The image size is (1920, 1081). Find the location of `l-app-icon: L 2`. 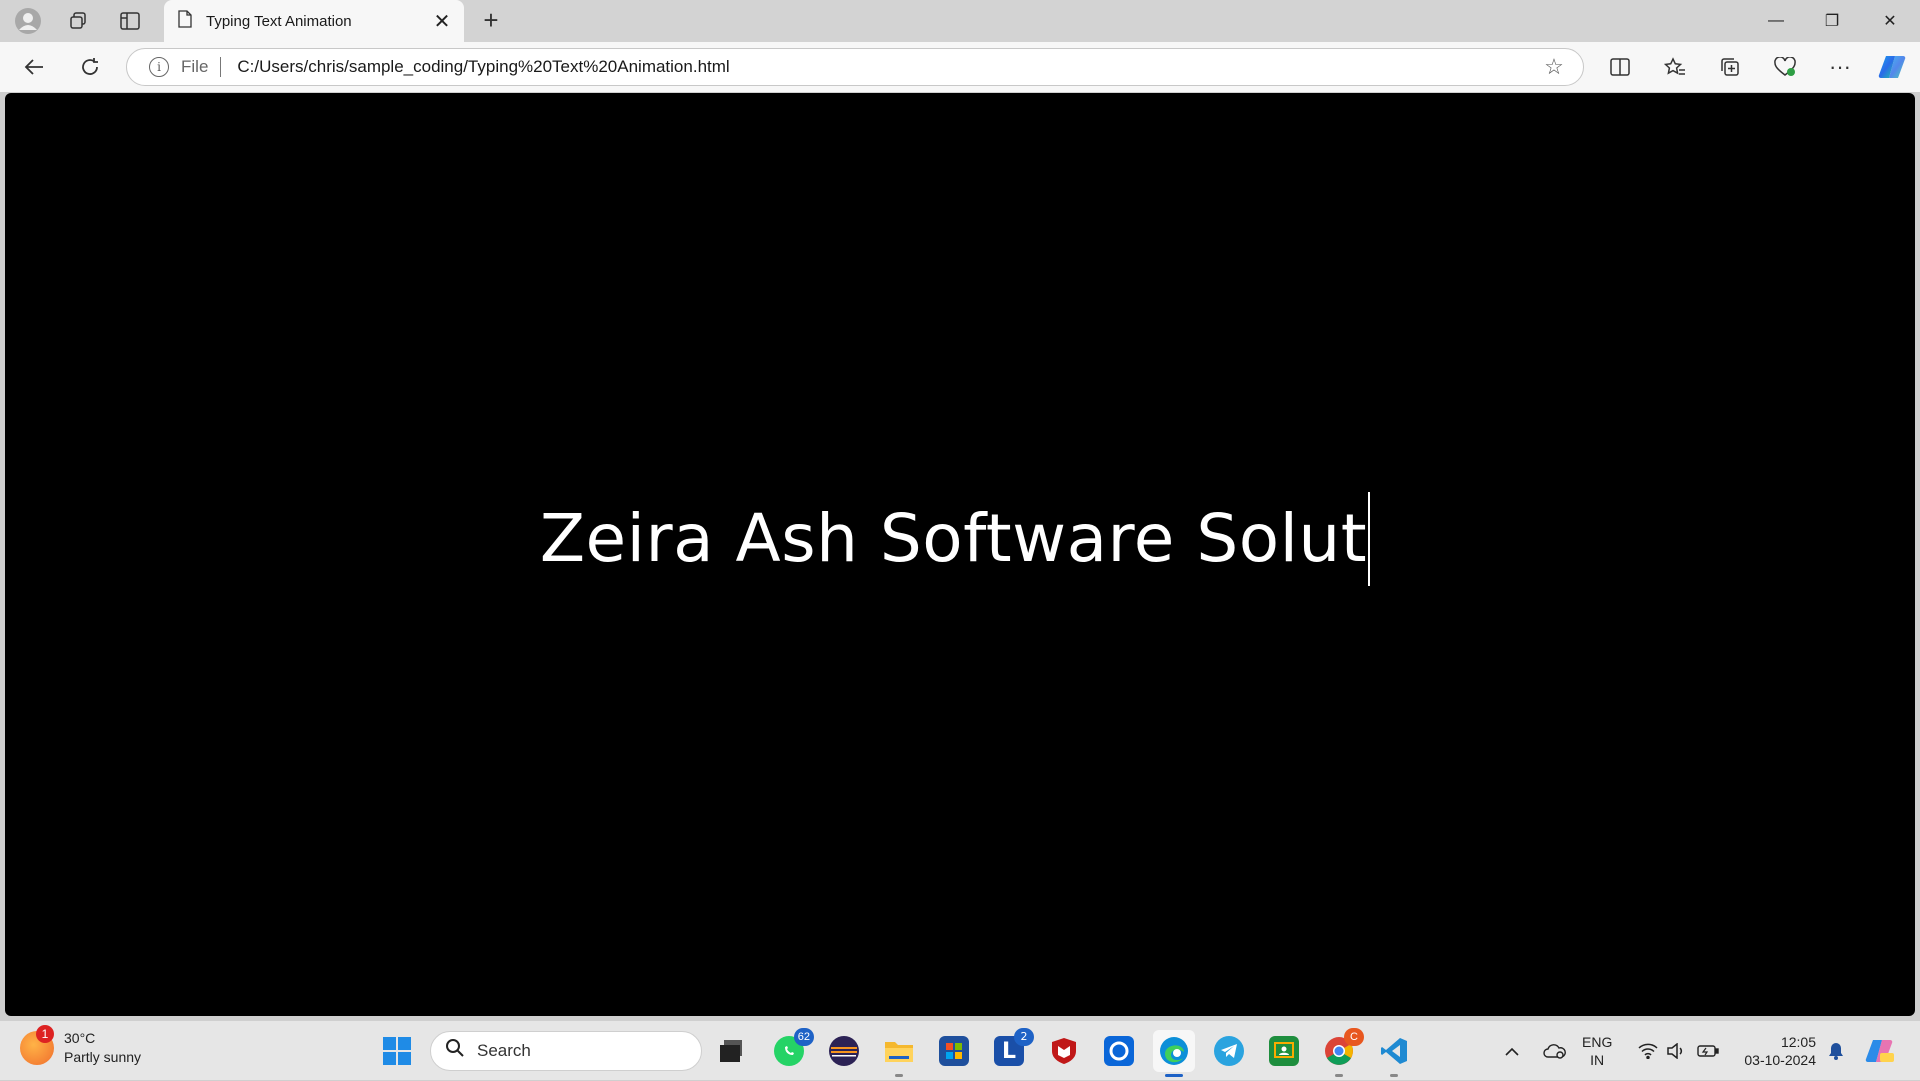

l-app-icon: L 2 is located at coordinates (1014, 1047).